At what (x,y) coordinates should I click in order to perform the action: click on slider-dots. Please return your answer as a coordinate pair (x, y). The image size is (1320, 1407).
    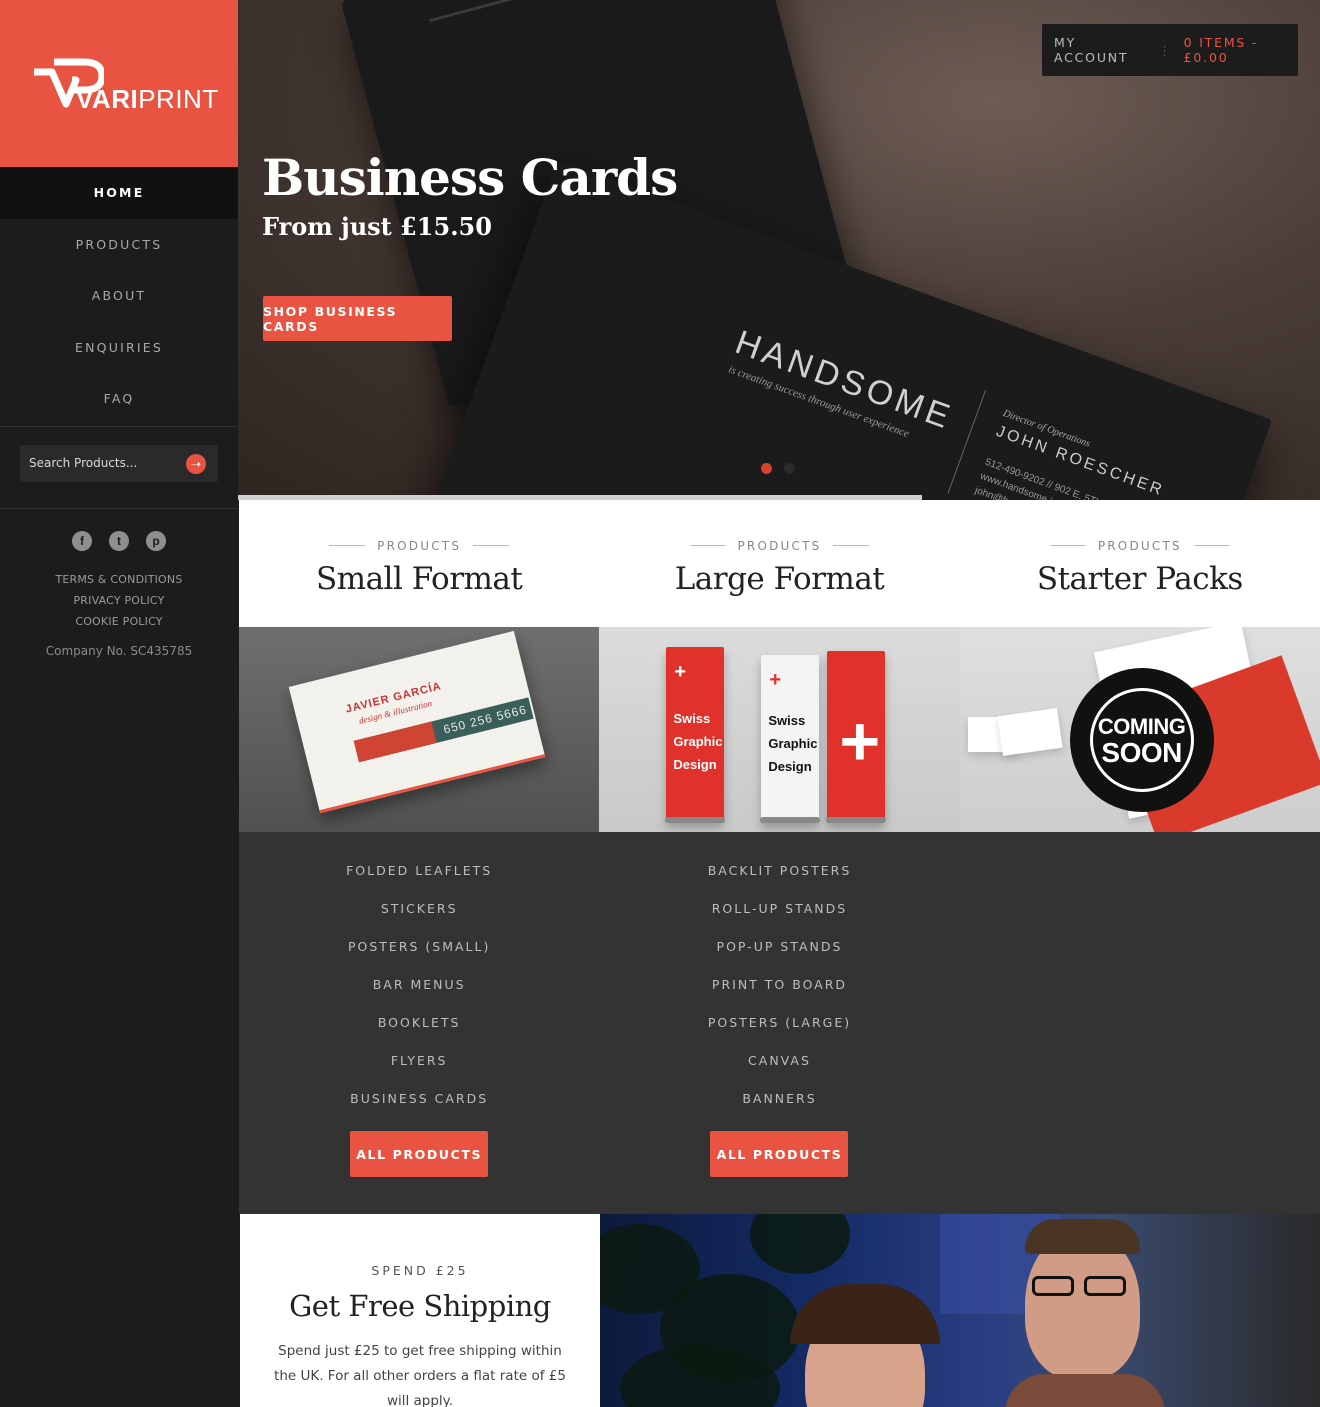
    Looking at the image, I should click on (778, 468).